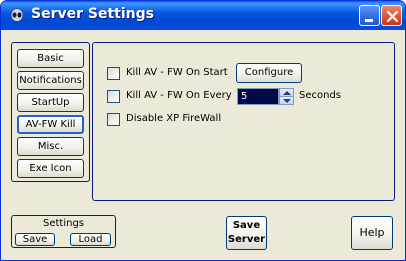 This screenshot has width=406, height=261. Describe the element at coordinates (246, 225) in the screenshot. I see `save-server-line1: Save` at that location.